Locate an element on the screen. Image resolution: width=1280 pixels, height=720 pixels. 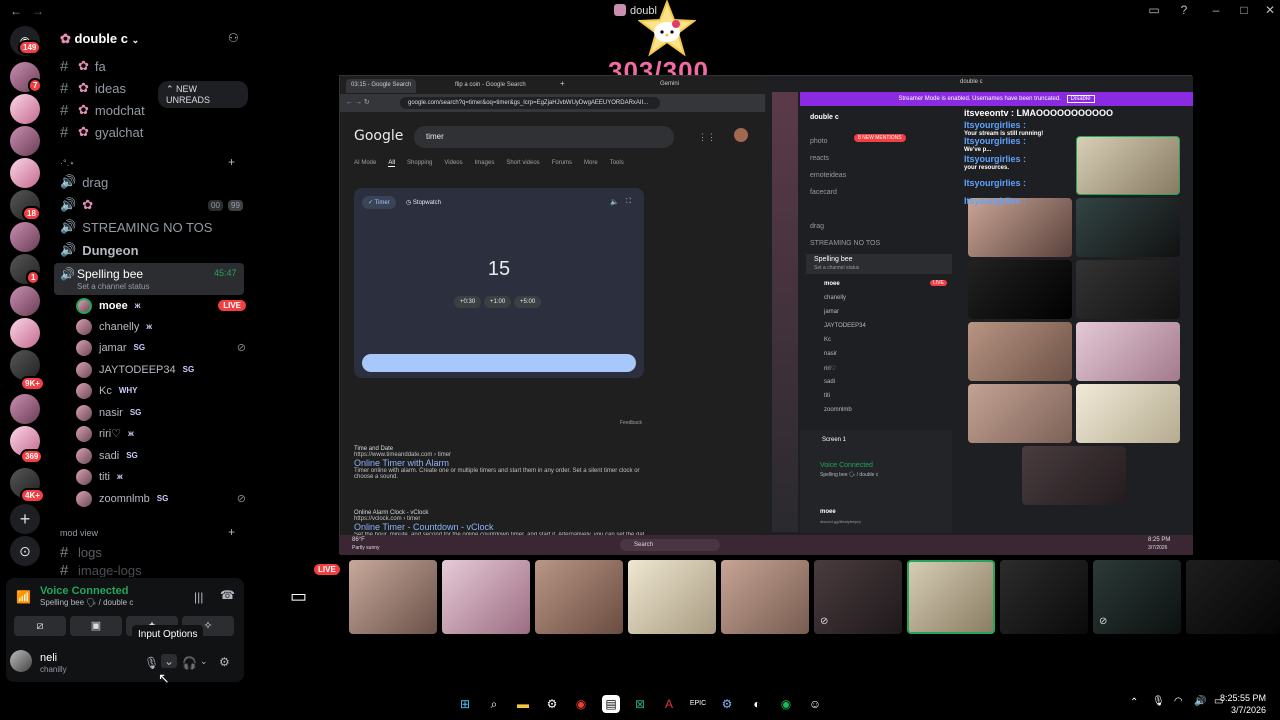
result-title: Online Timer - Countdown - vClock is located at coordinates (499, 527).